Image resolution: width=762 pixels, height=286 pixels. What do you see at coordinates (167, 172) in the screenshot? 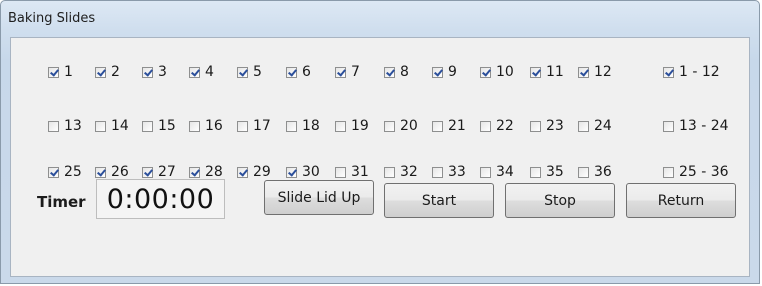
I see `slide-checkbox-label: 27` at bounding box center [167, 172].